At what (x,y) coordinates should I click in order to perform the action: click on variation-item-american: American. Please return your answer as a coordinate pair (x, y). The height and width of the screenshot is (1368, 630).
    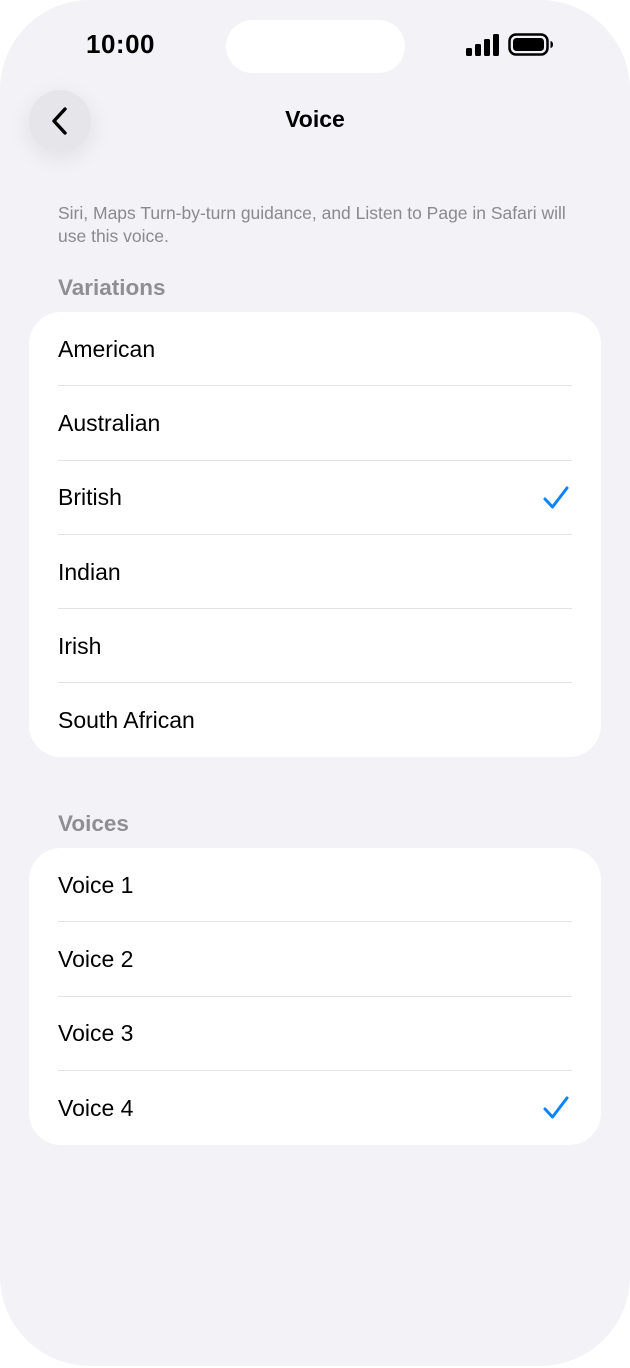
    Looking at the image, I should click on (315, 349).